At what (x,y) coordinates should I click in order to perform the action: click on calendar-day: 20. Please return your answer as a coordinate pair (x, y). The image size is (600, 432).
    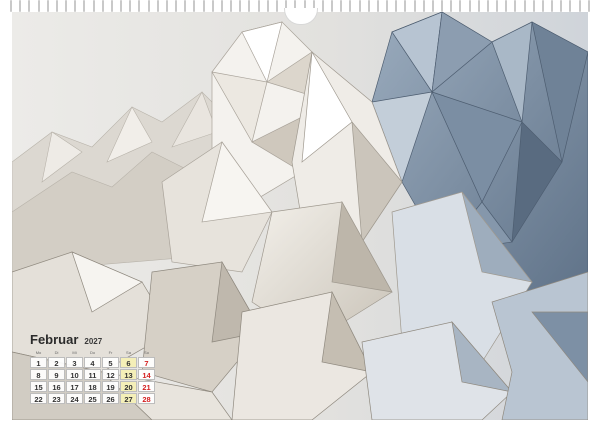
    Looking at the image, I should click on (128, 386).